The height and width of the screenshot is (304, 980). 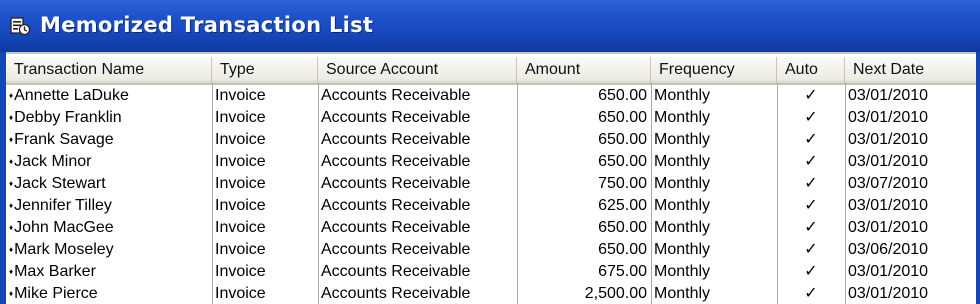 I want to click on transaction-name: John MacGee, so click(x=64, y=227).